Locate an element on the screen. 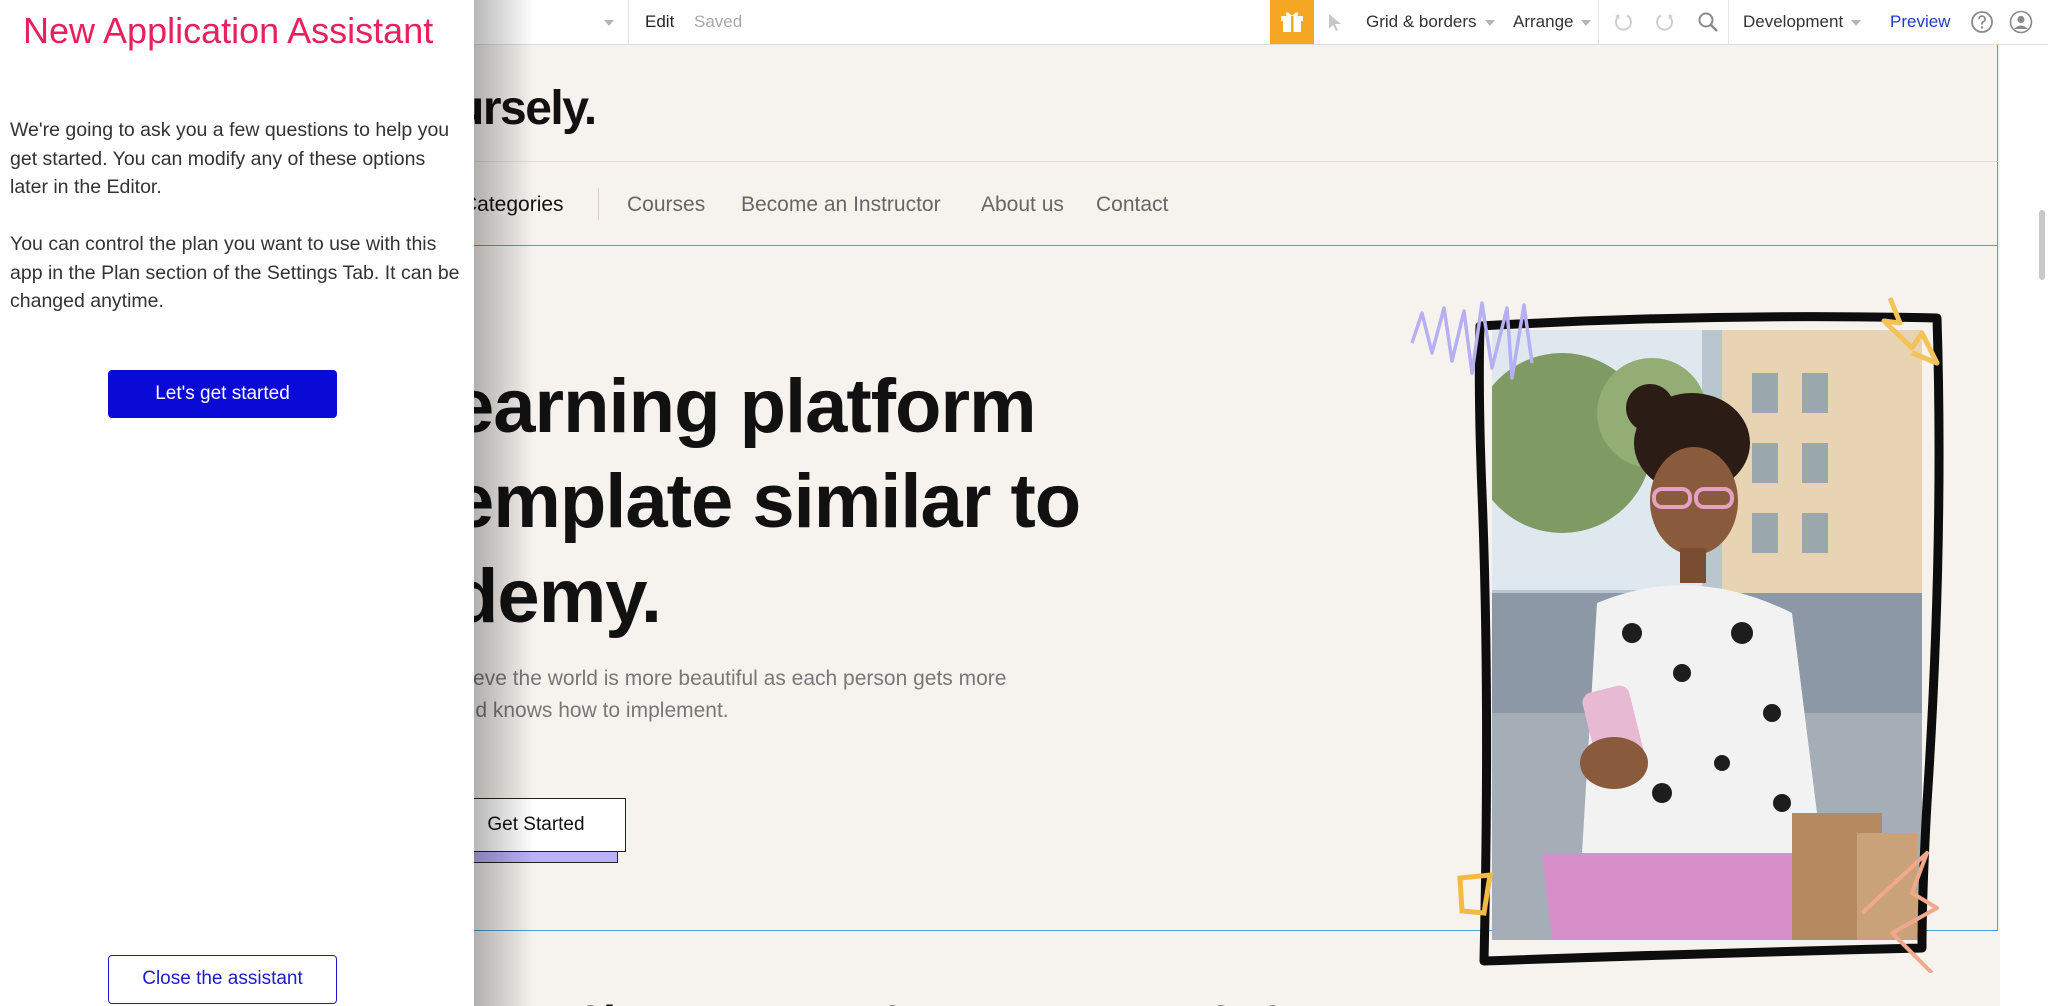 This screenshot has width=2048, height=1006. undo-icon is located at coordinates (1623, 22).